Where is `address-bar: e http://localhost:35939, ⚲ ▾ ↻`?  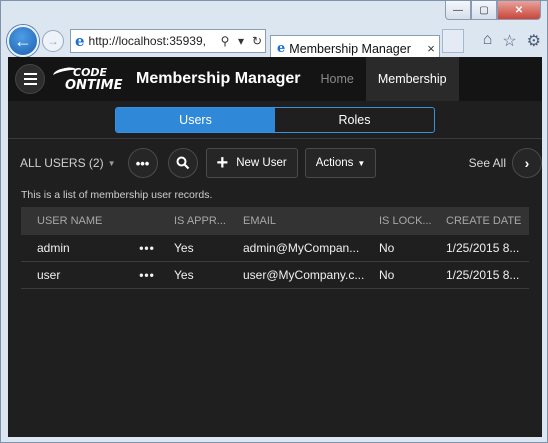
address-bar: e http://localhost:35939, ⚲ ▾ ↻ is located at coordinates (168, 41).